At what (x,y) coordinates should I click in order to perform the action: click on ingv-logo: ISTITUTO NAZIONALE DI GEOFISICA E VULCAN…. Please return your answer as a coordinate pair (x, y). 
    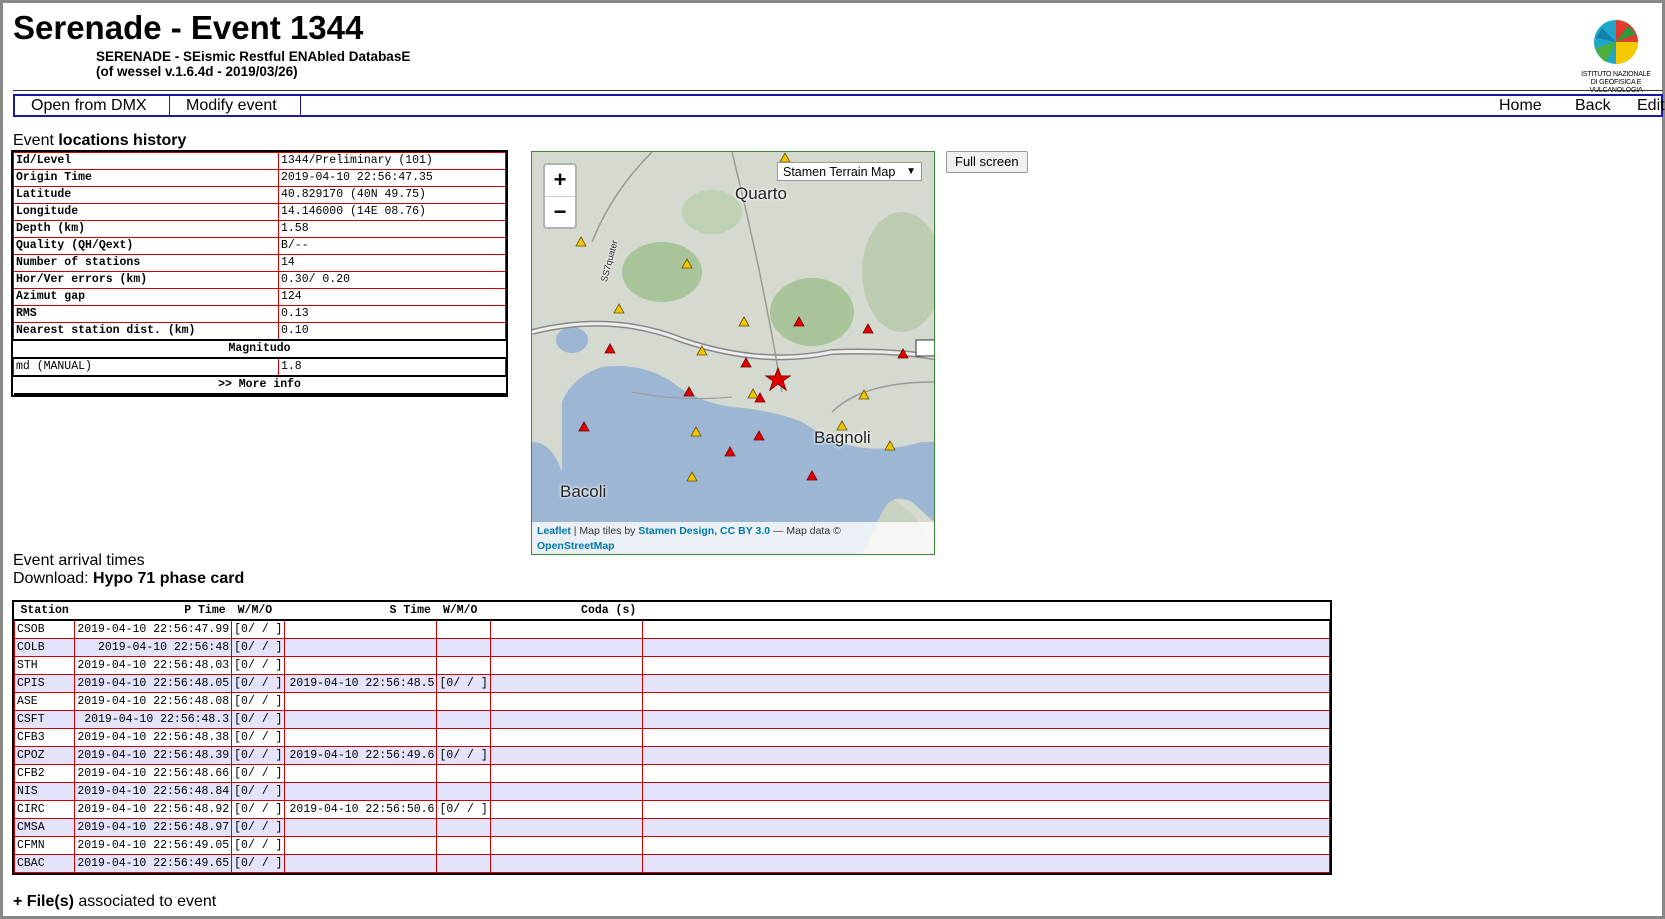
    Looking at the image, I should click on (1616, 56).